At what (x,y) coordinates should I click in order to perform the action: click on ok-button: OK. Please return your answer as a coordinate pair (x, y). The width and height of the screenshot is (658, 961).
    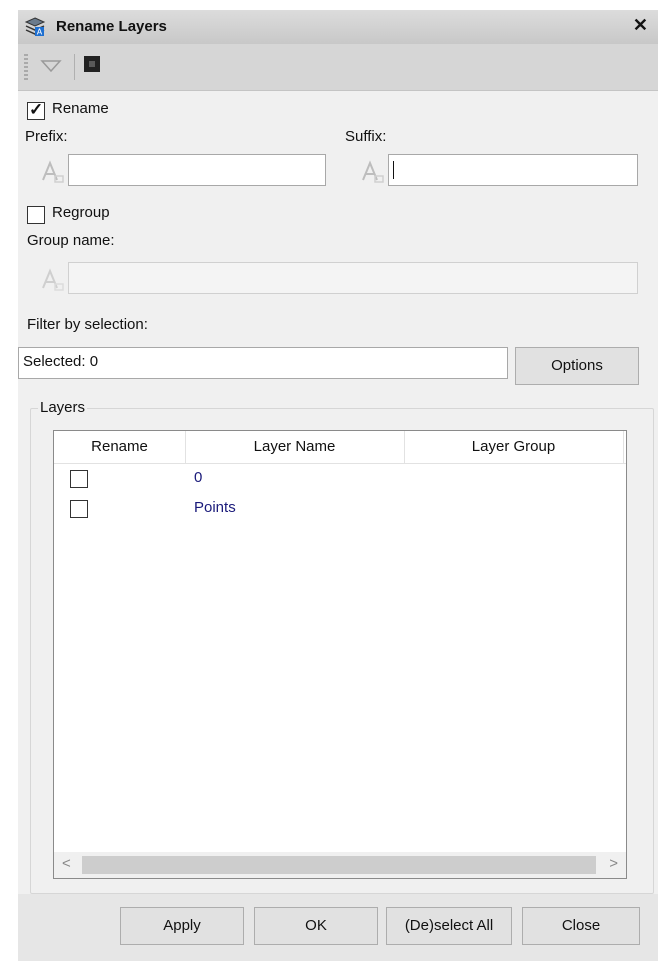
    Looking at the image, I should click on (316, 926).